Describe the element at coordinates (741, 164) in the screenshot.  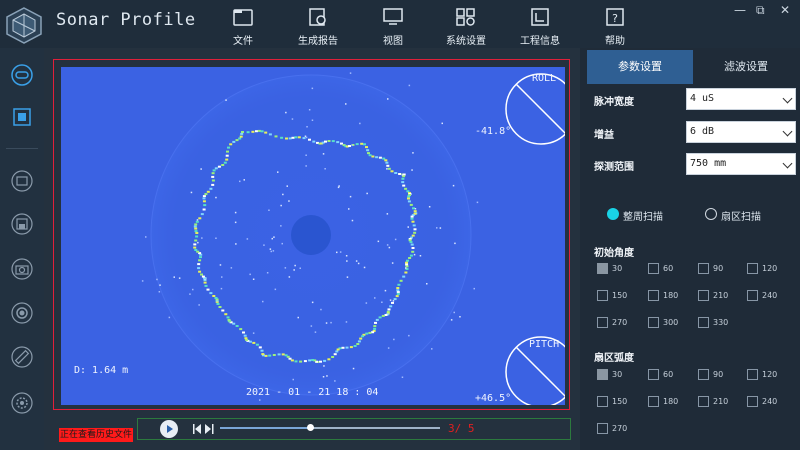
I see `range-select: 750 mm` at that location.